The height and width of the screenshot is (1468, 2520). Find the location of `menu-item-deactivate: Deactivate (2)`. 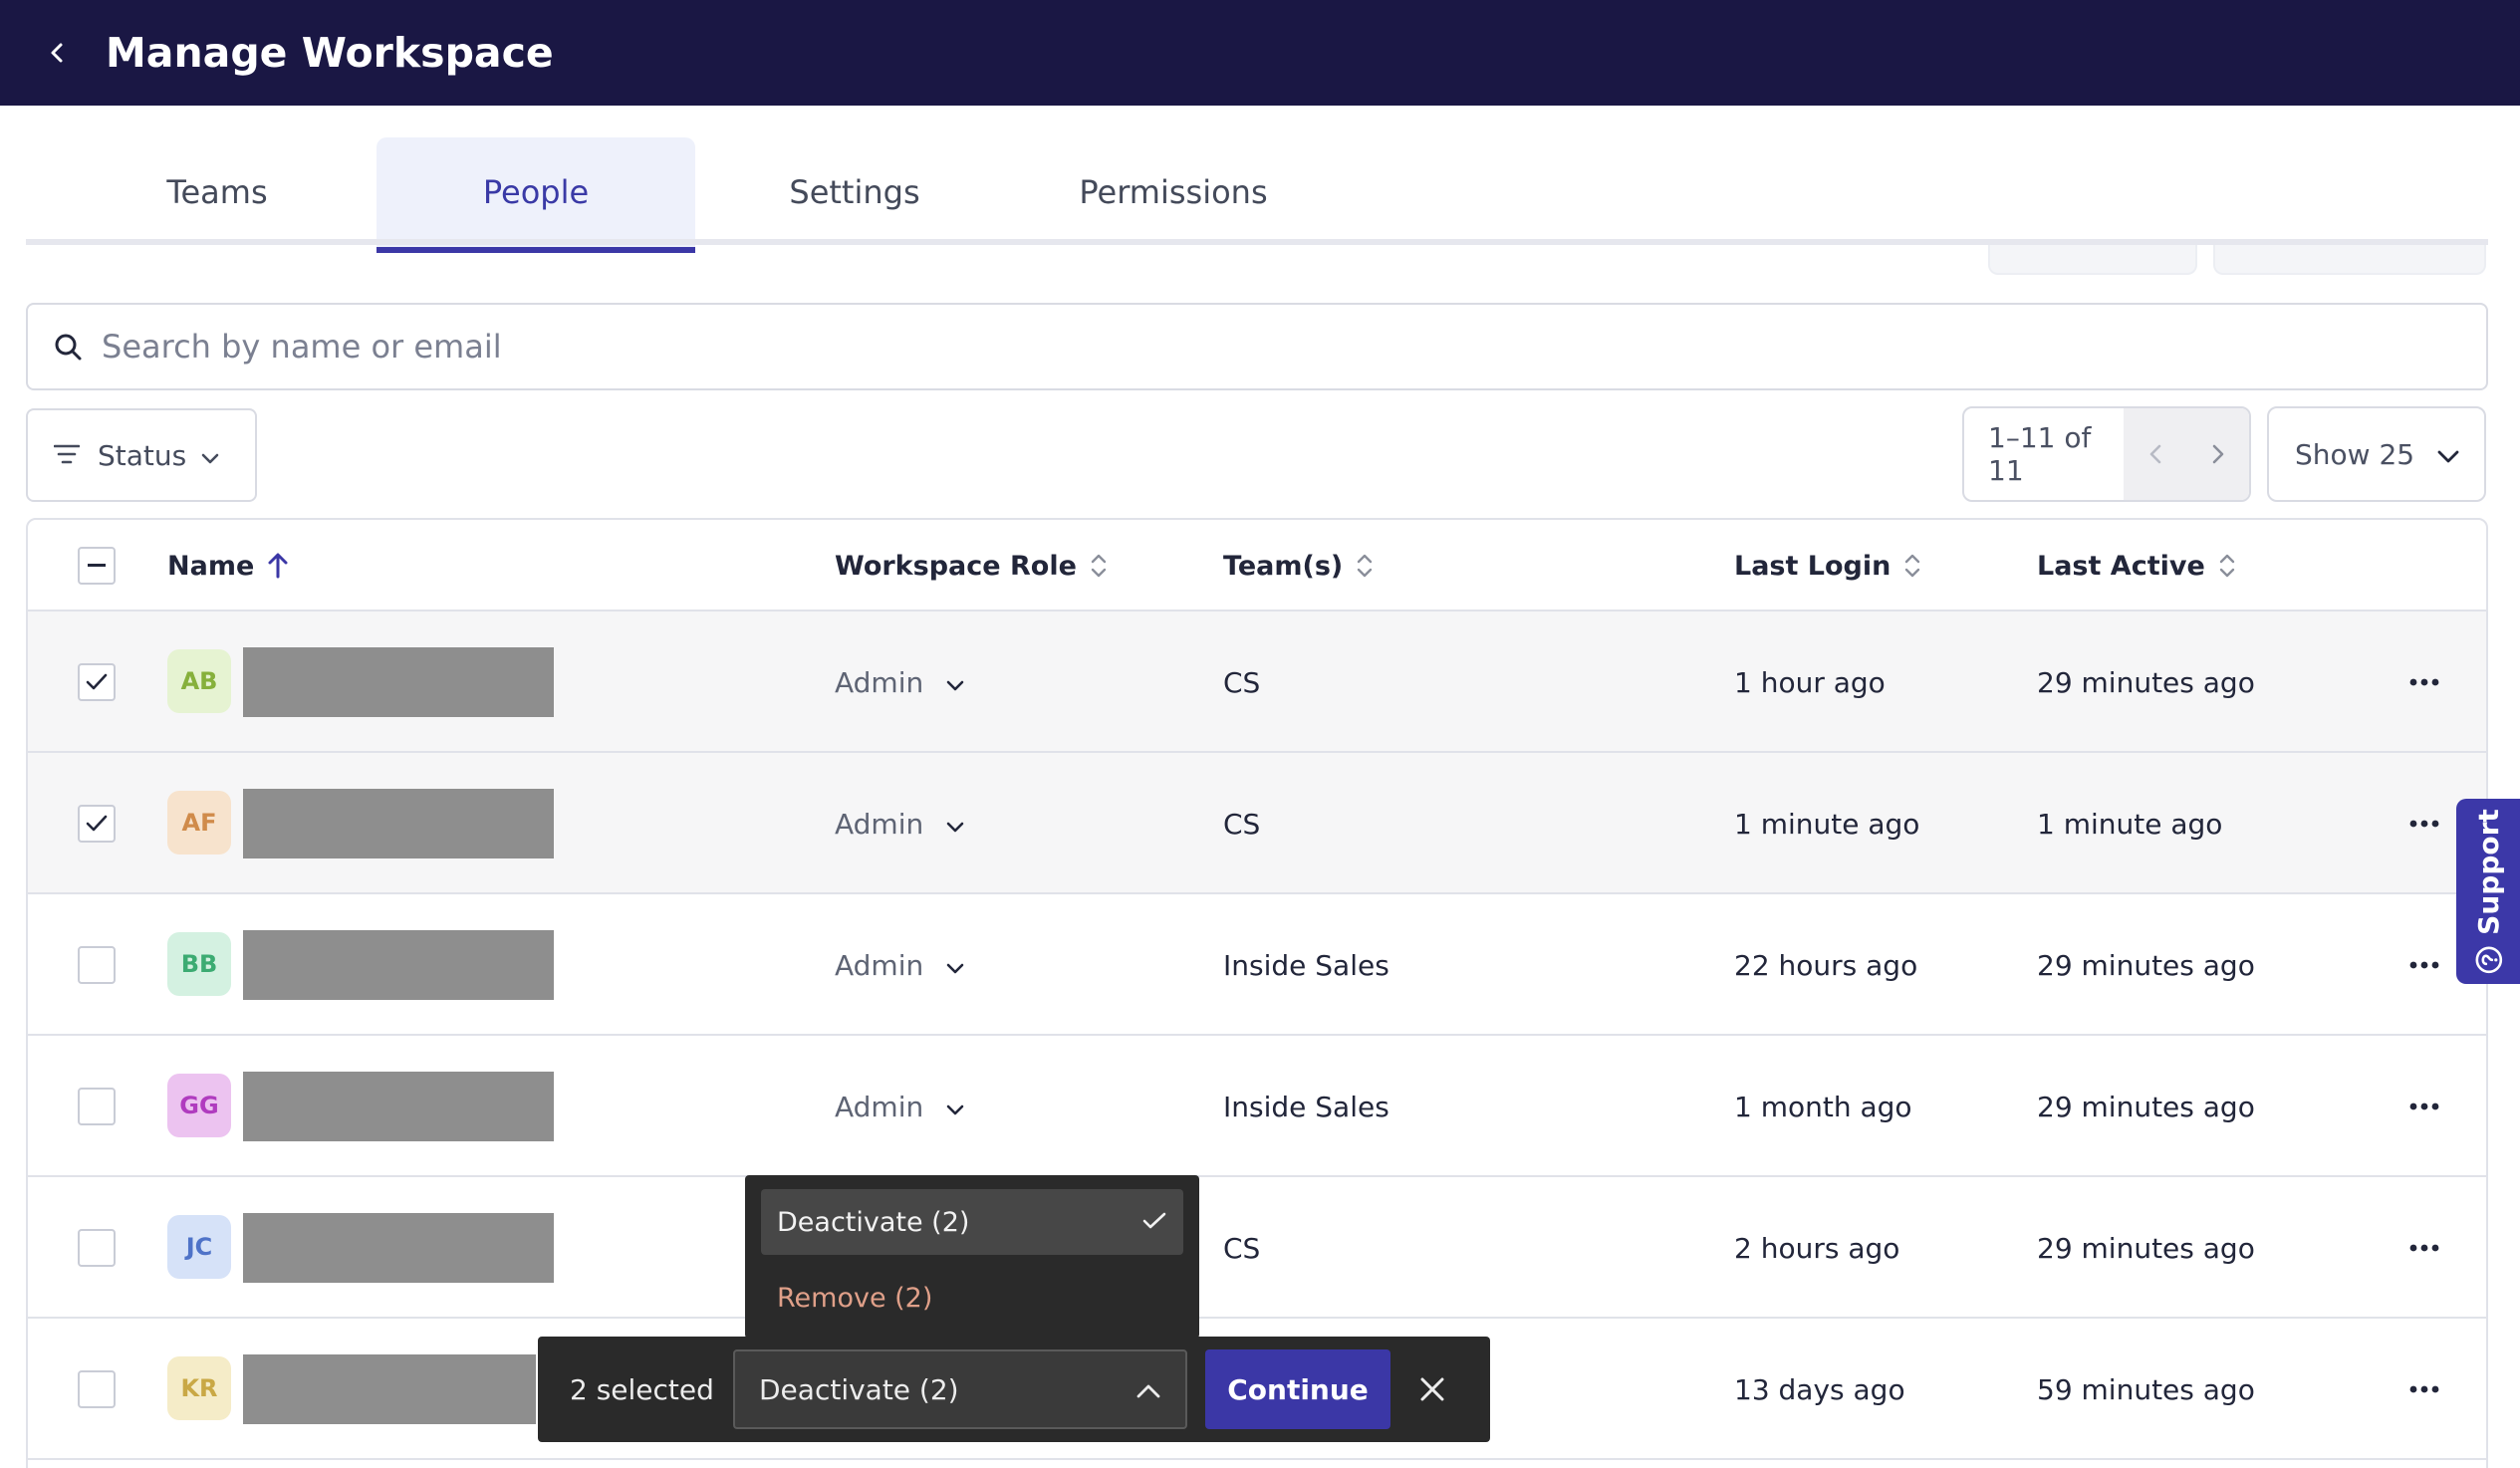

menu-item-deactivate: Deactivate (2) is located at coordinates (972, 1222).